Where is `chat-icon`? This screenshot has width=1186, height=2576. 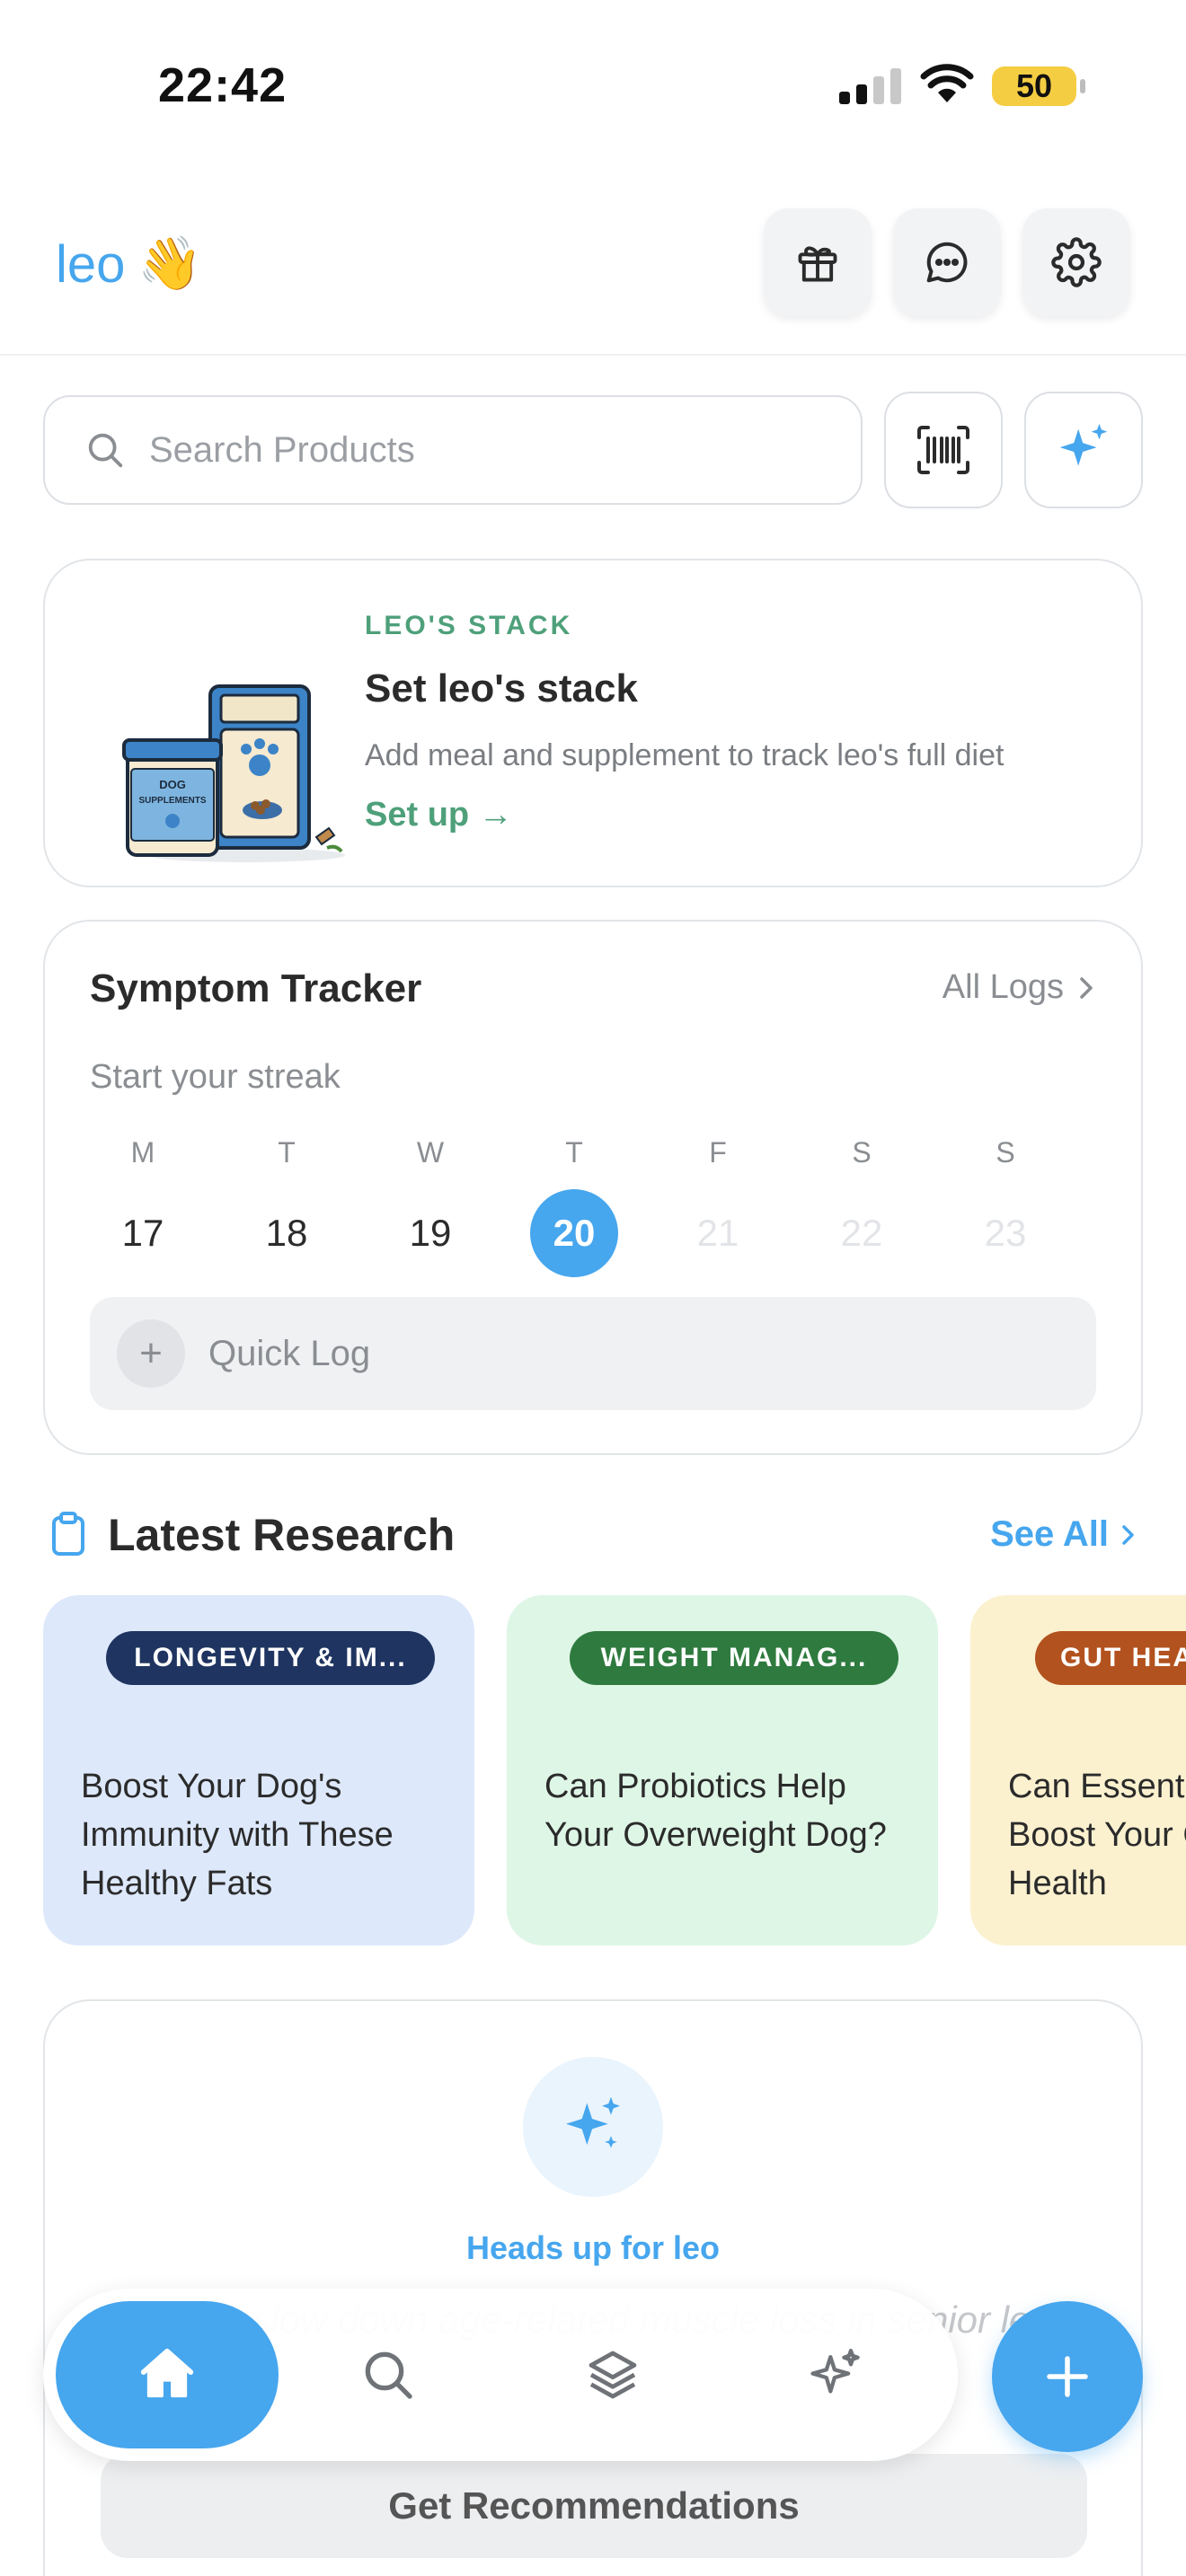
chat-icon is located at coordinates (947, 262).